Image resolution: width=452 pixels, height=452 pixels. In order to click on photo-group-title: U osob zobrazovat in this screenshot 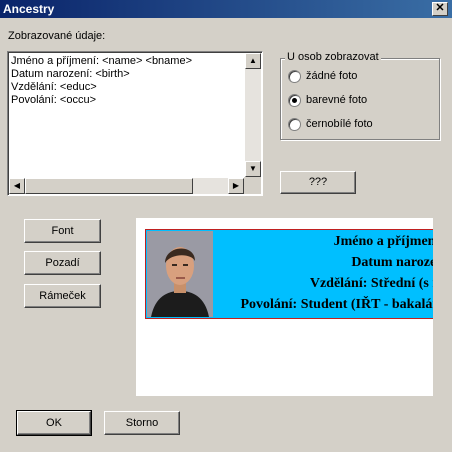, I will do `click(333, 57)`.